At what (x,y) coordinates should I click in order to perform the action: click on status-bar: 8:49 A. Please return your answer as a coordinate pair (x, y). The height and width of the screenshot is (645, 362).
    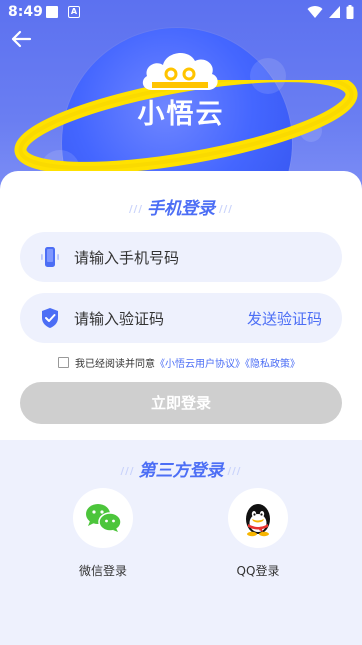
    Looking at the image, I should click on (181, 12).